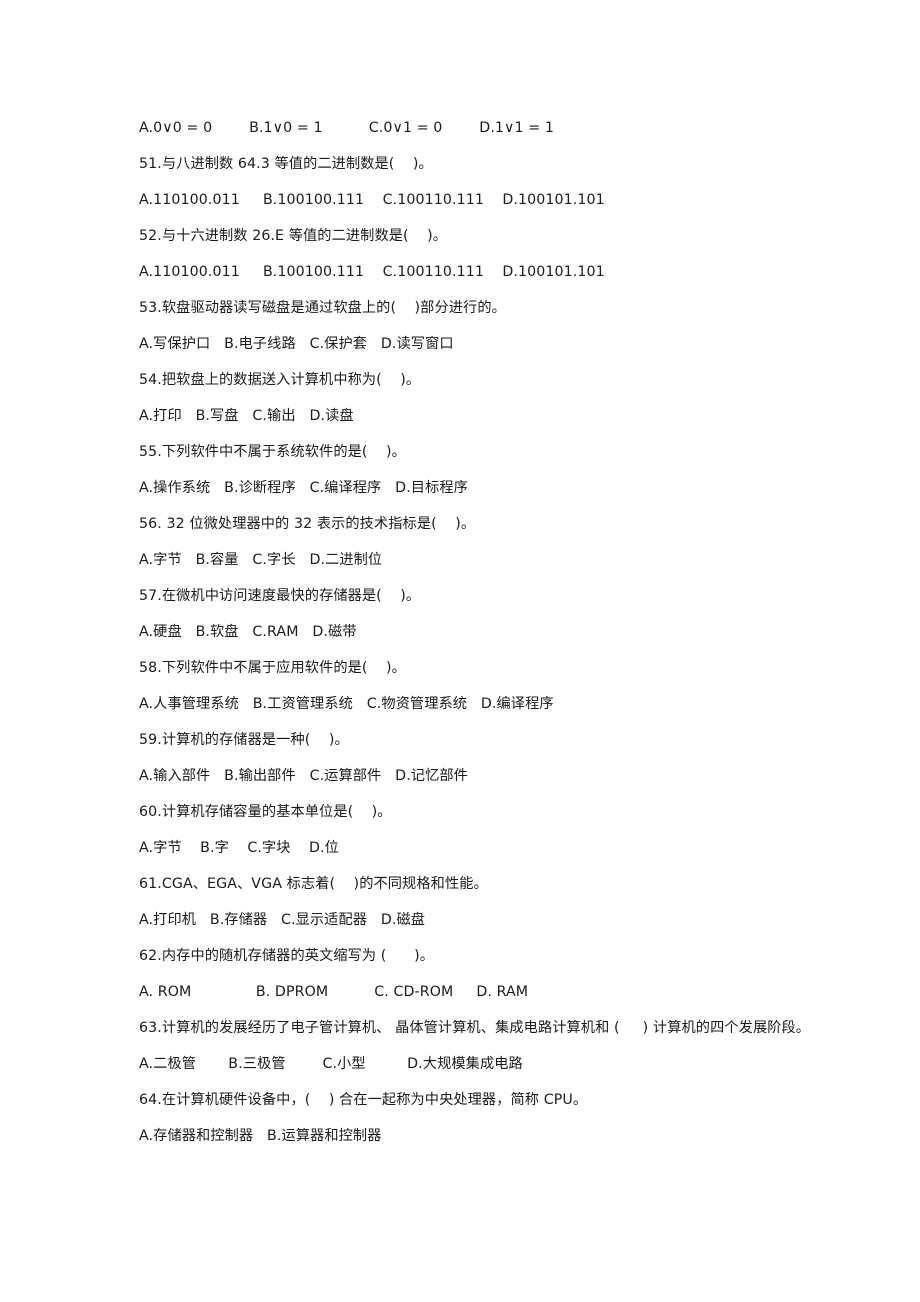 This screenshot has width=920, height=1302. I want to click on options-q54: A.打印 B.写盘 C.输出 D.读盘, so click(246, 416).